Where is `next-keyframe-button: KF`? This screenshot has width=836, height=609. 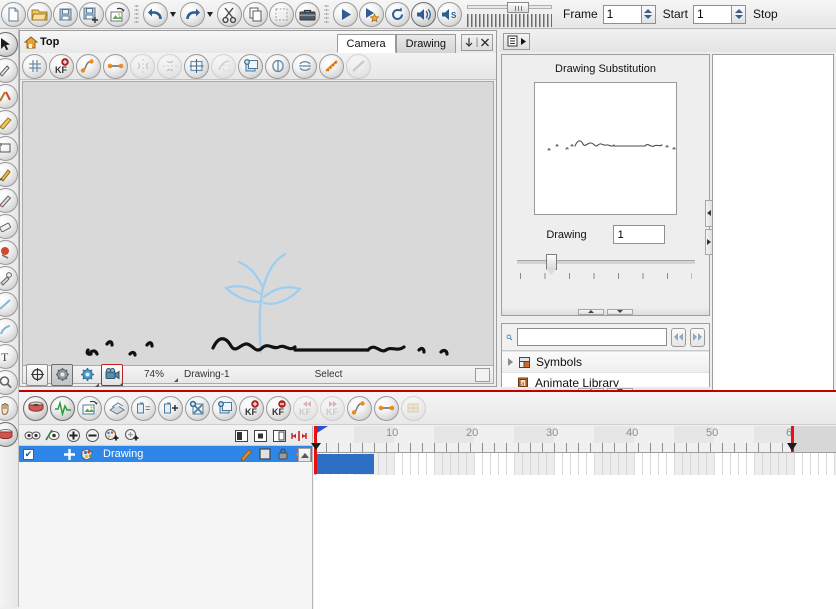
next-keyframe-button: KF is located at coordinates (332, 408).